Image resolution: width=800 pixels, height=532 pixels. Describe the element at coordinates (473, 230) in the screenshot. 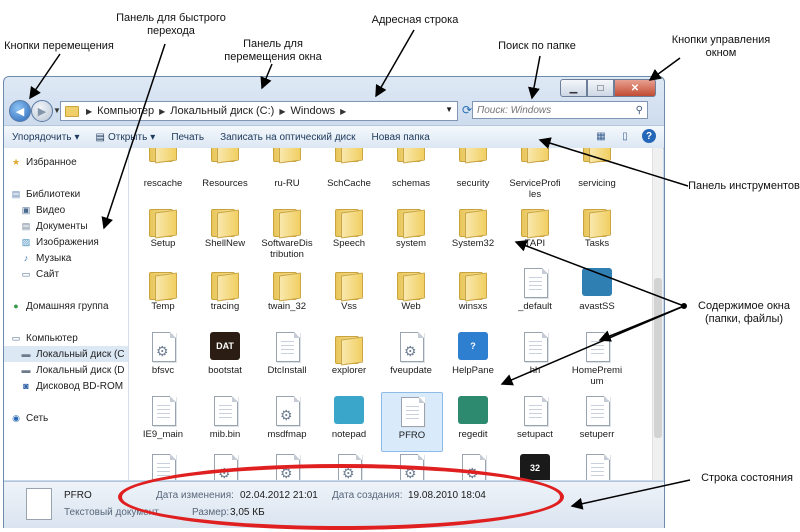

I see `file-item: System32` at that location.